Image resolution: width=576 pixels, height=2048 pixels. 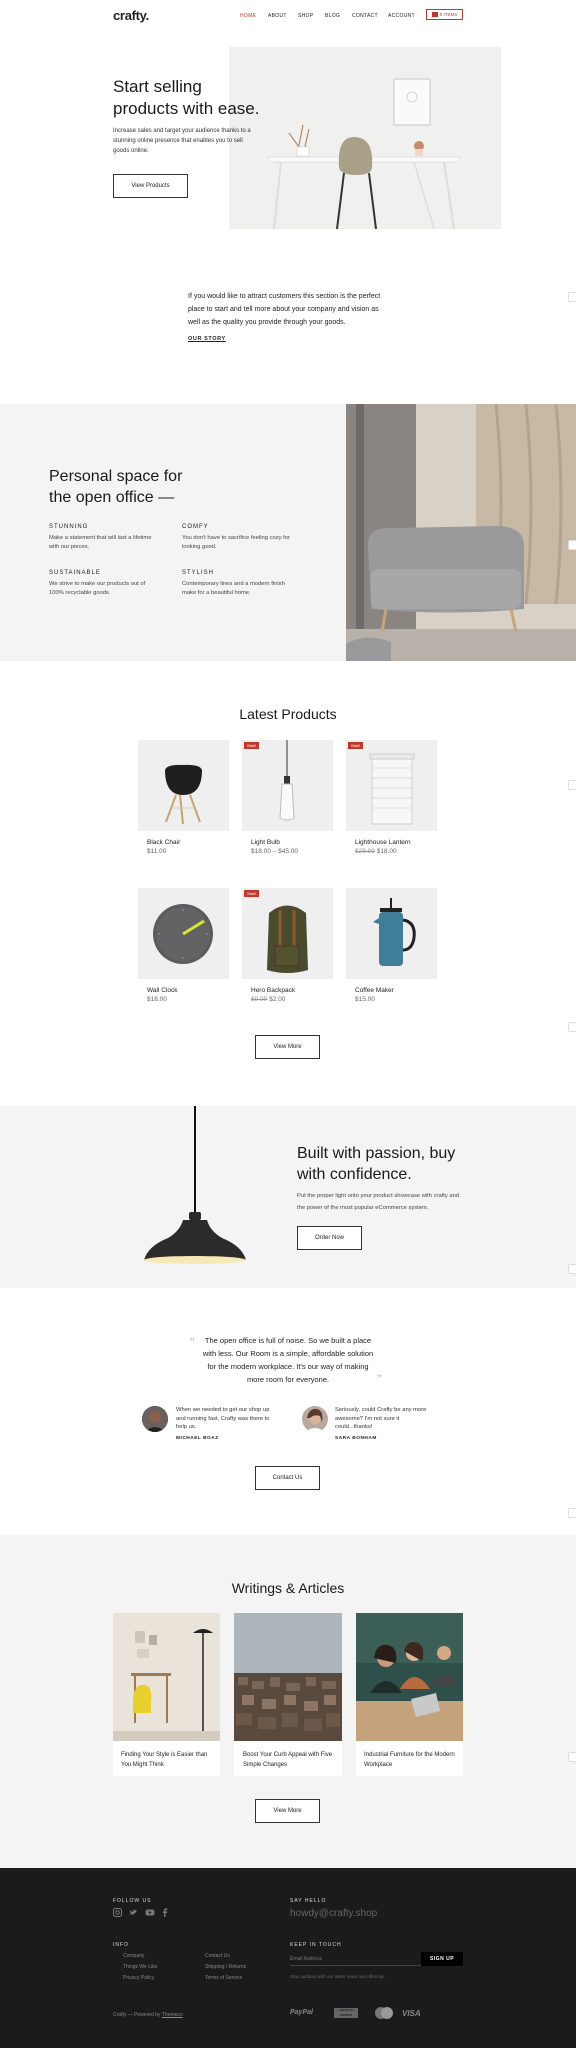 What do you see at coordinates (116, 476) in the screenshot?
I see `features-title-line1: Personal space for` at bounding box center [116, 476].